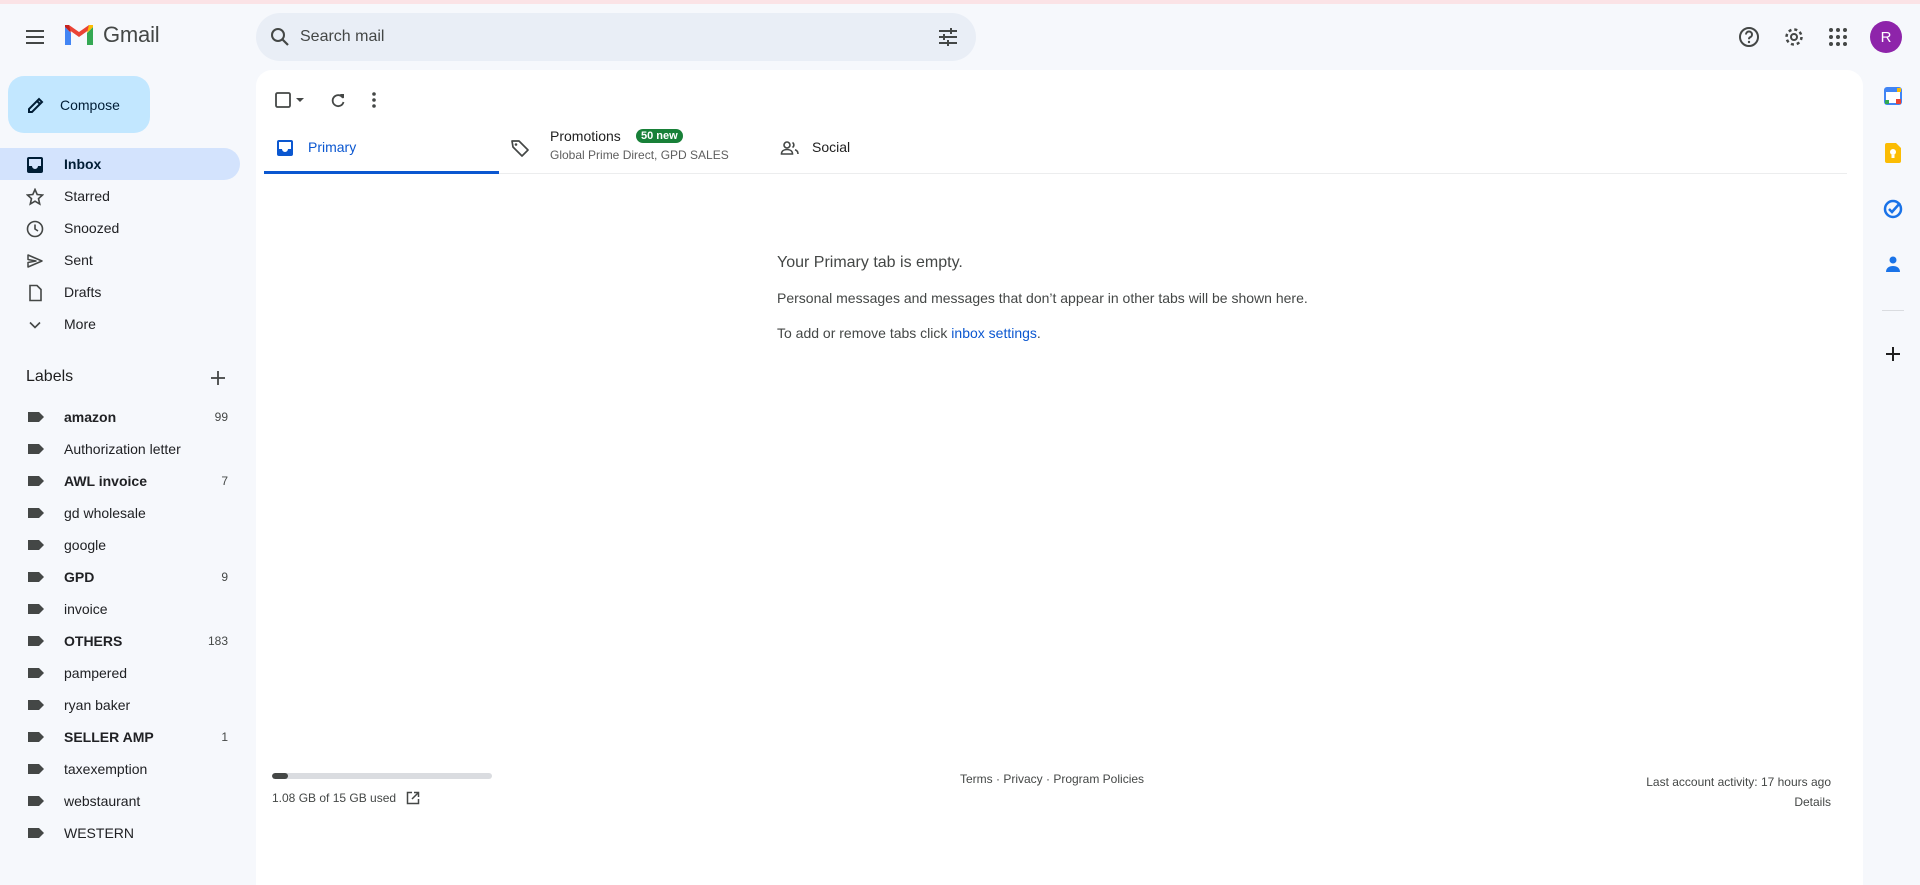  What do you see at coordinates (109, 737) in the screenshot?
I see `label-name: SELLER AMP` at bounding box center [109, 737].